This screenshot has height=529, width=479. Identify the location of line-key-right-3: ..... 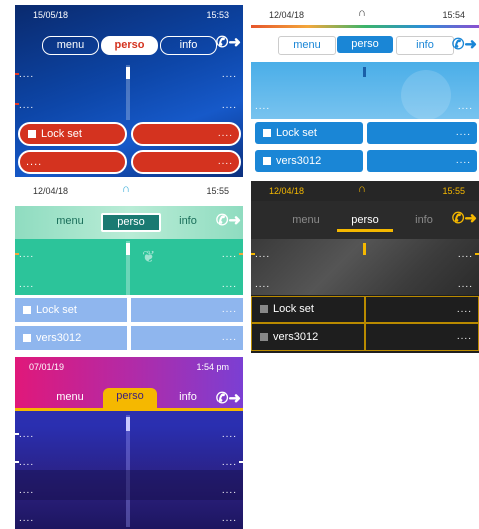
(229, 491).